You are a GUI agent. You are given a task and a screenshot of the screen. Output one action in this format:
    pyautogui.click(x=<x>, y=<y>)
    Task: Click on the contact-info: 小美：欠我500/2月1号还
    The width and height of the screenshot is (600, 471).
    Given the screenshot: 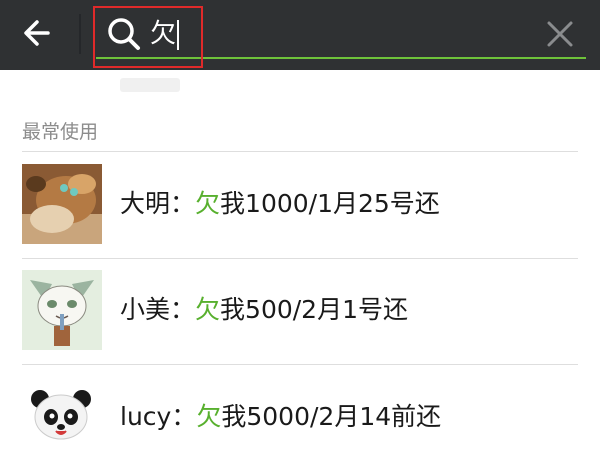 What is the action you would take?
    pyautogui.click(x=264, y=308)
    